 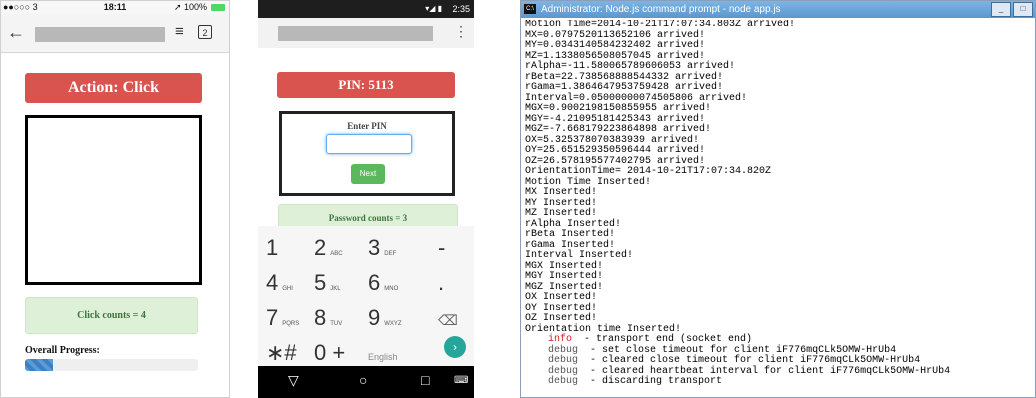 I want to click on keypad-key: ∗#, so click(x=293, y=352).